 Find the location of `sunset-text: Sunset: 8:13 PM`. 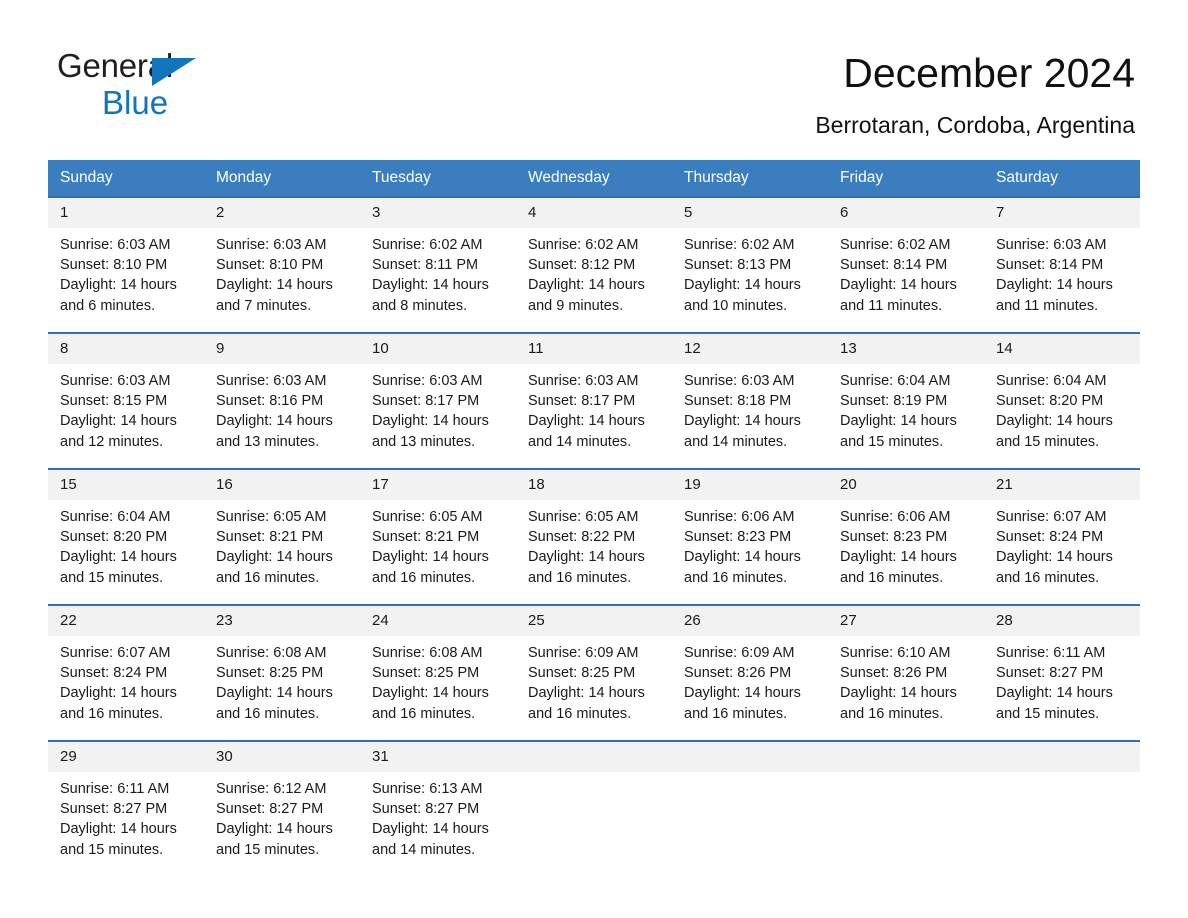

sunset-text: Sunset: 8:13 PM is located at coordinates (738, 265).